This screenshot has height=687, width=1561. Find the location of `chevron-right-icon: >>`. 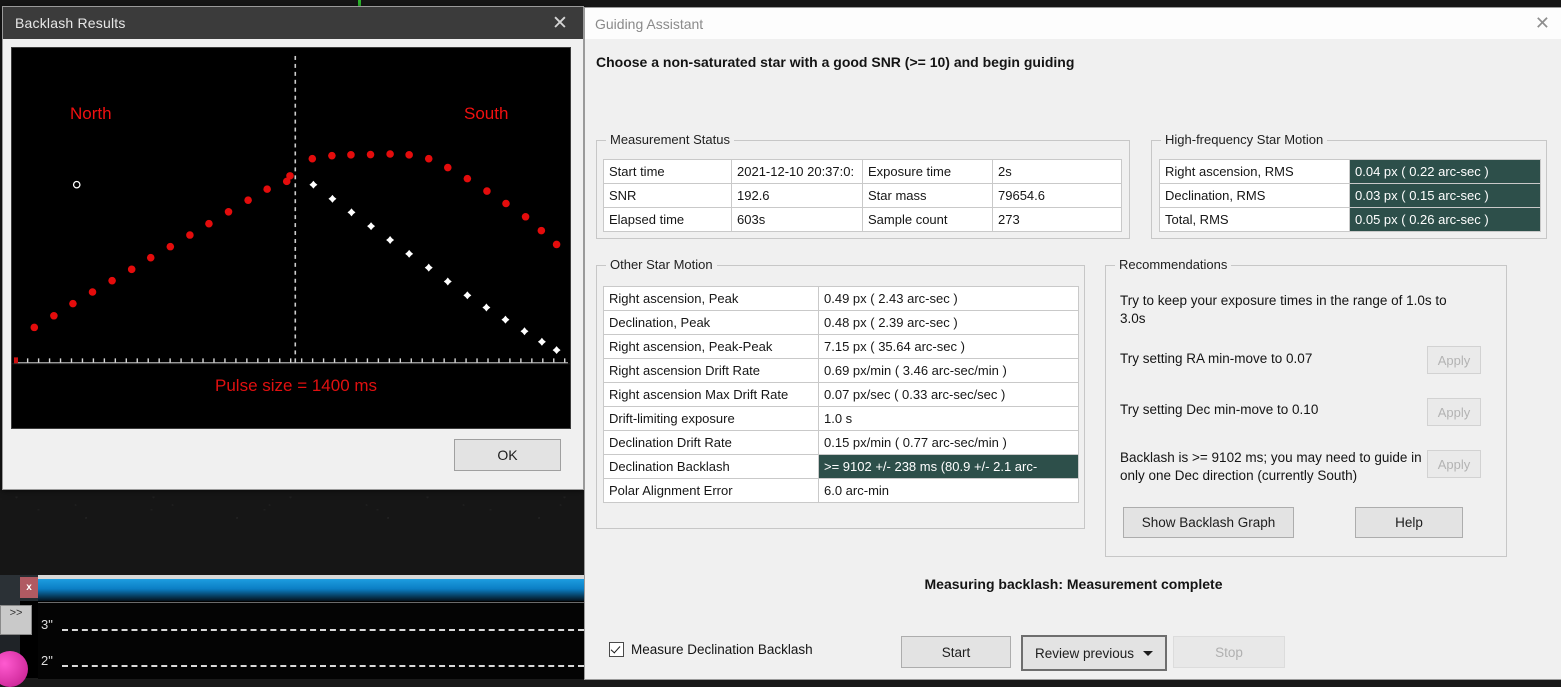

chevron-right-icon: >> is located at coordinates (16, 620).